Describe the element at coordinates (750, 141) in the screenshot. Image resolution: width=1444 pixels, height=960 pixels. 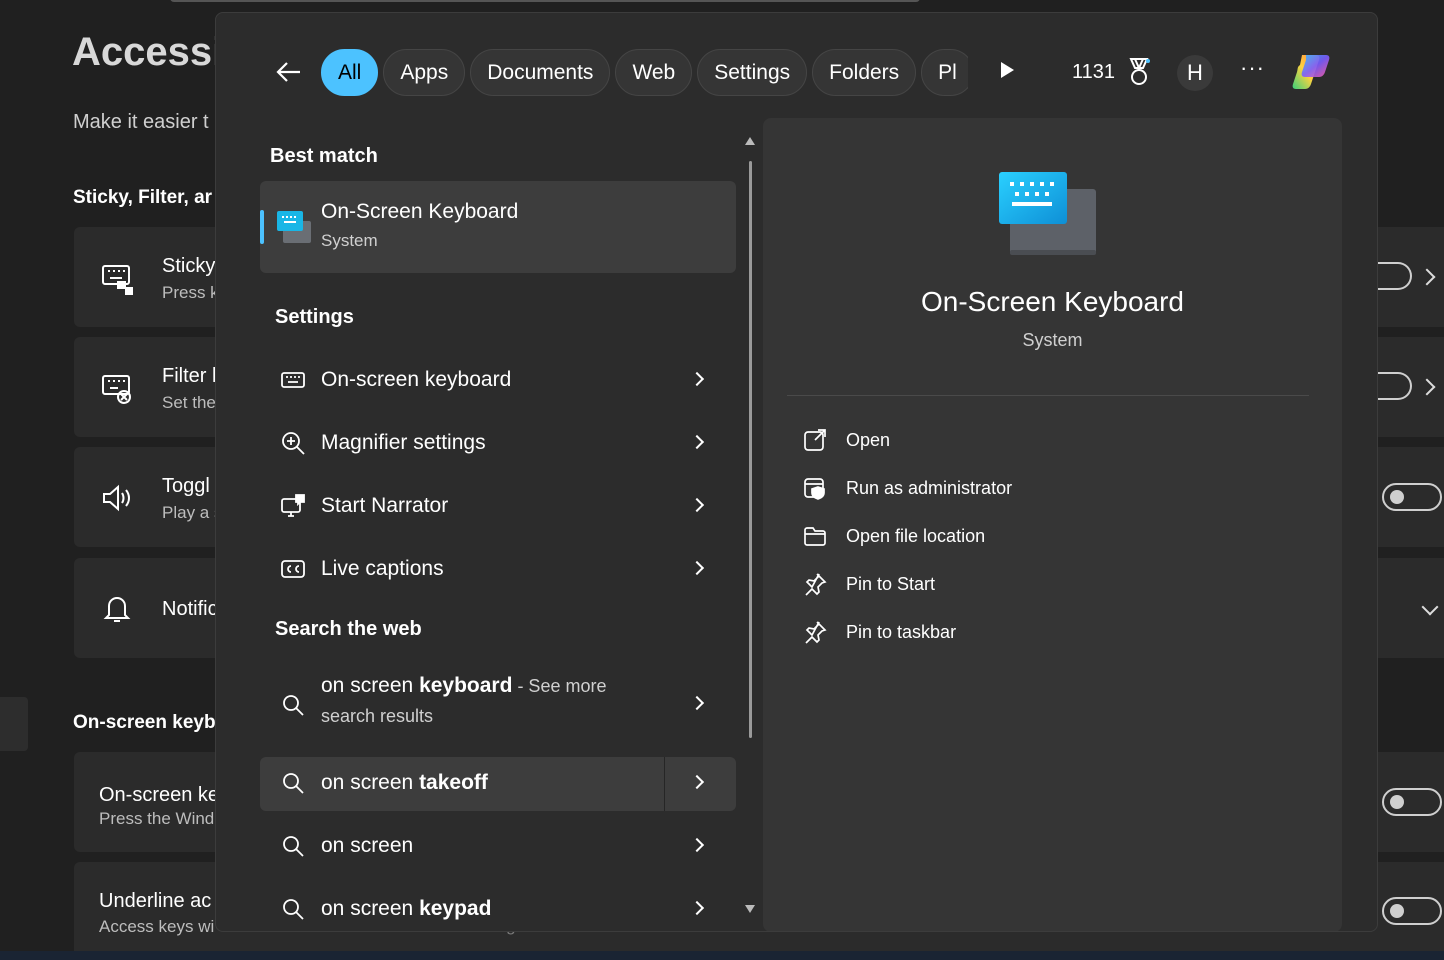
I see `scroll-up-arrow-icon` at that location.